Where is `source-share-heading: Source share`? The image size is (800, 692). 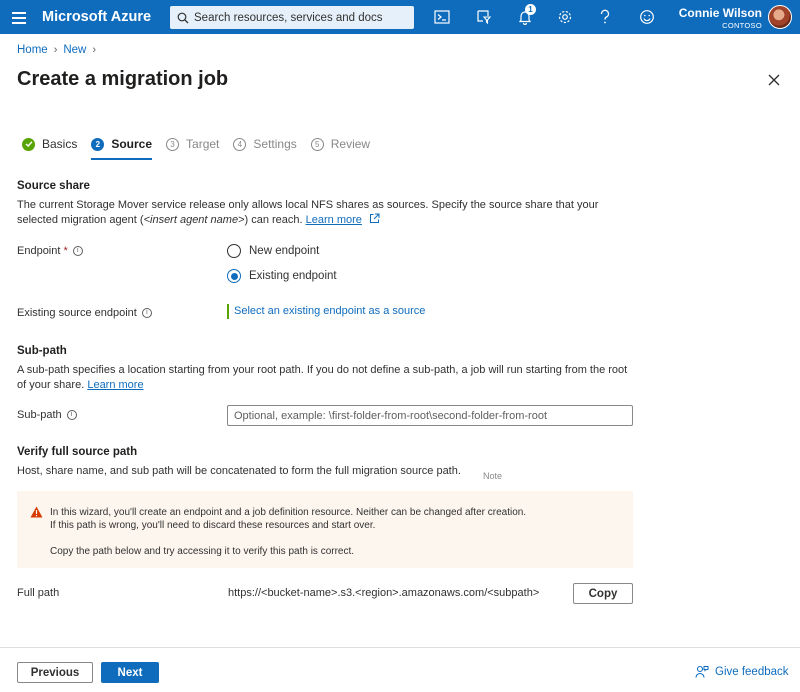
source-share-heading: Source share is located at coordinates (53, 186).